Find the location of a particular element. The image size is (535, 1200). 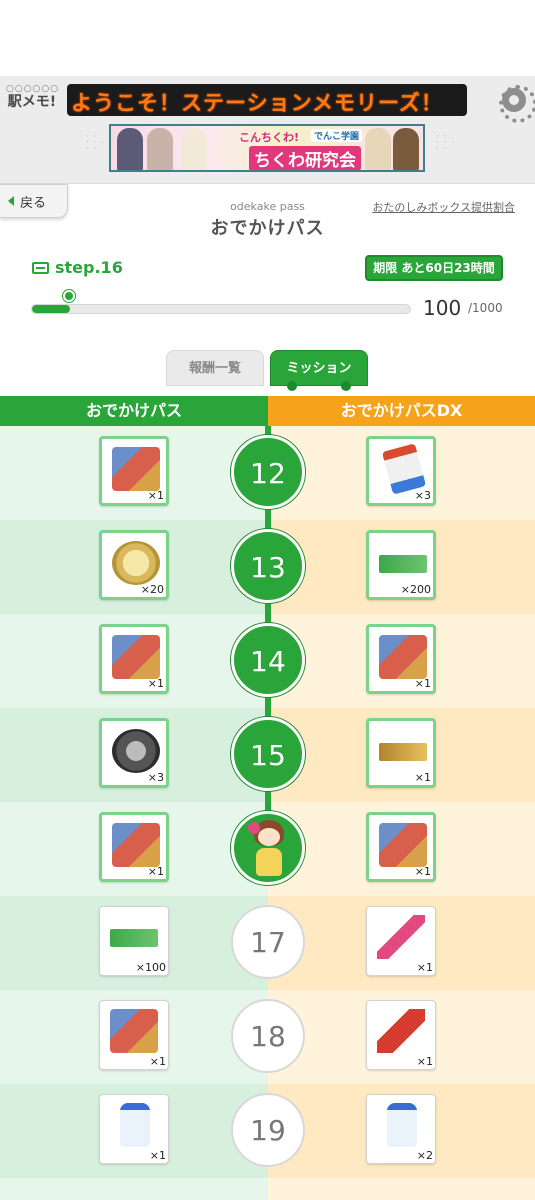

step-label: step.16 is located at coordinates (89, 267).